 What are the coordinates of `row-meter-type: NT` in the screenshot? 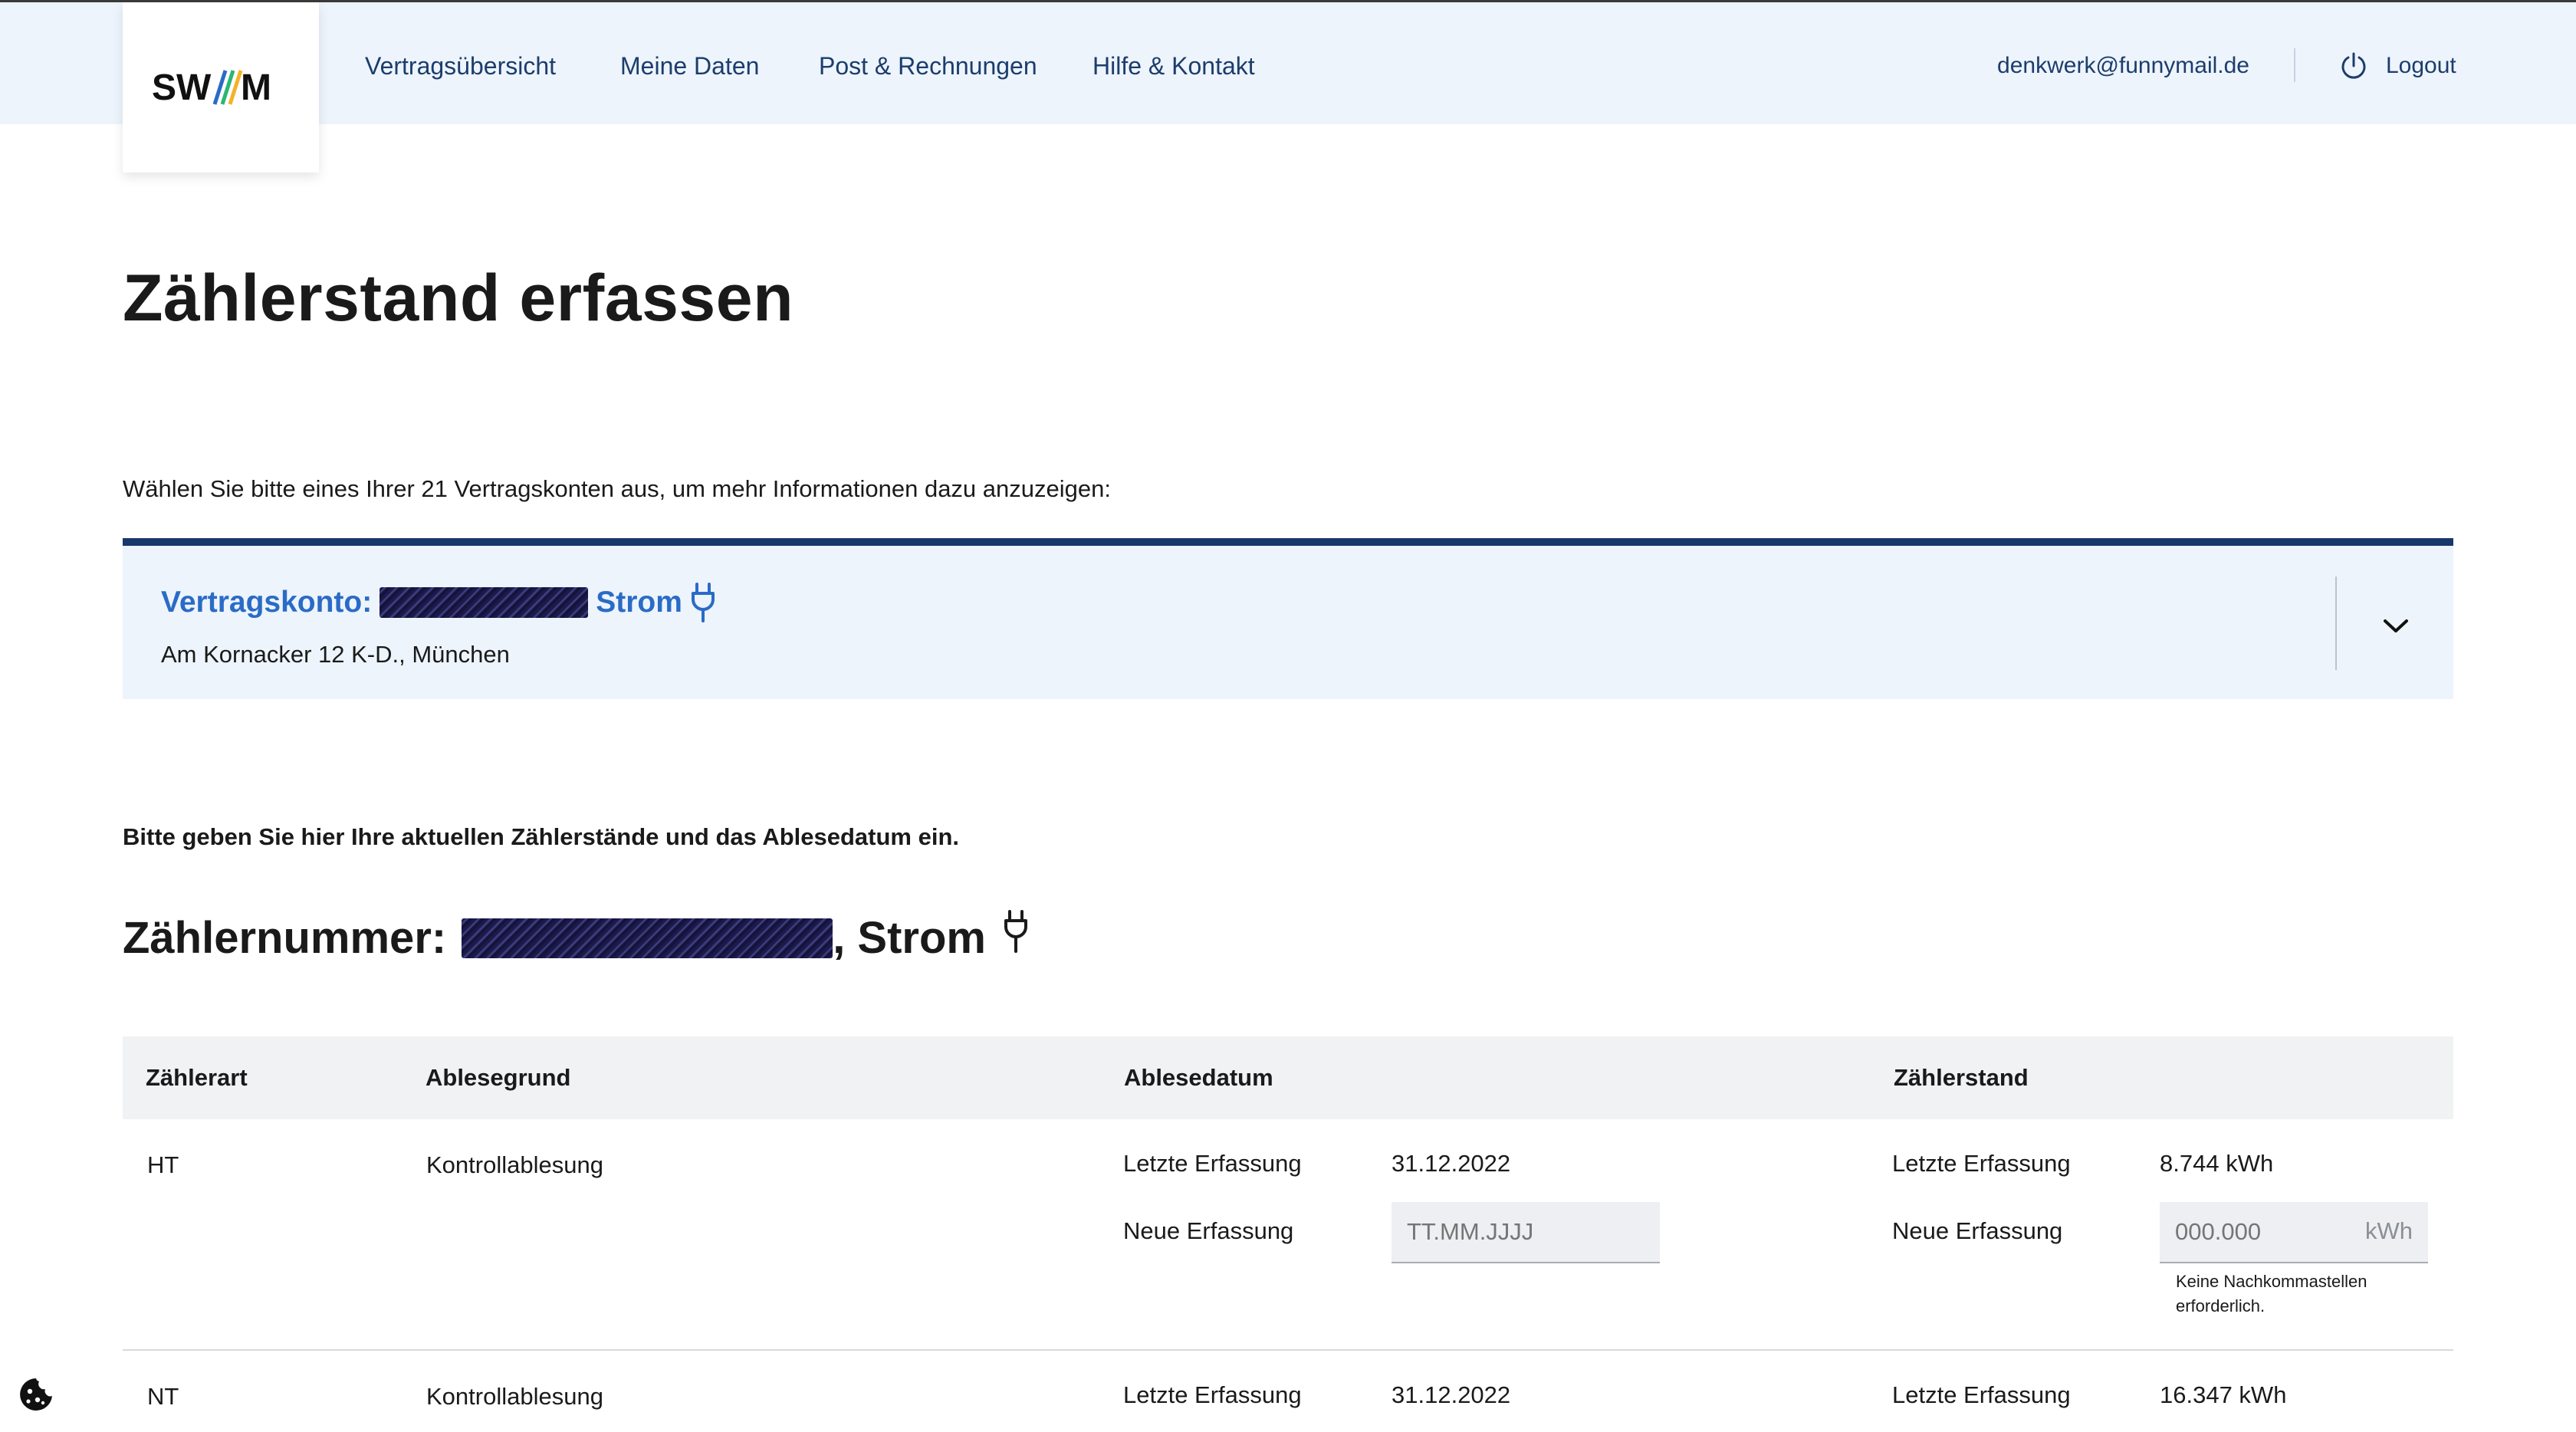 It's located at (163, 1396).